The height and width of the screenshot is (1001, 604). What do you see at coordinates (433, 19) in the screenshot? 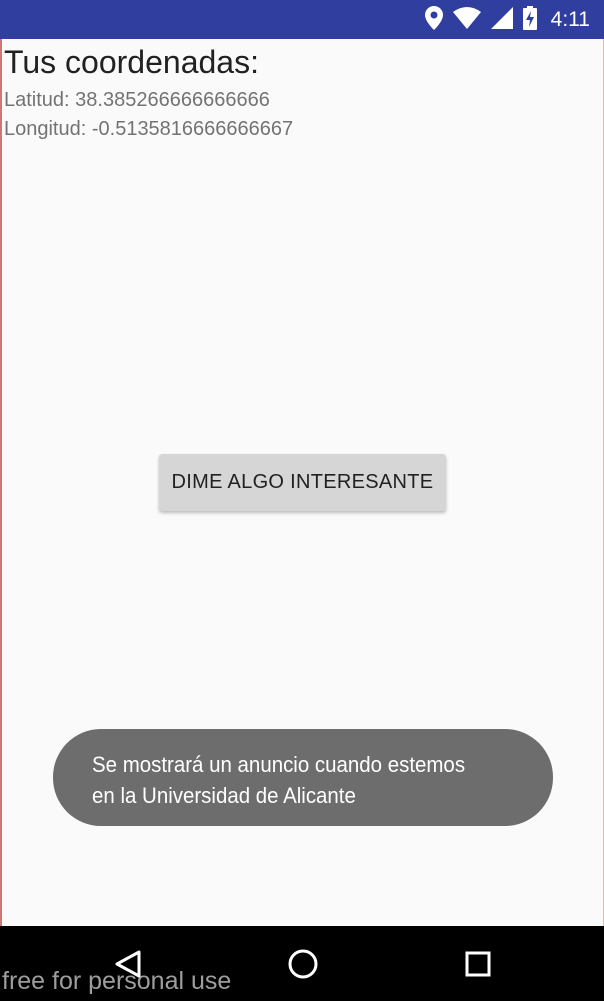
I see `location-pin-icon` at bounding box center [433, 19].